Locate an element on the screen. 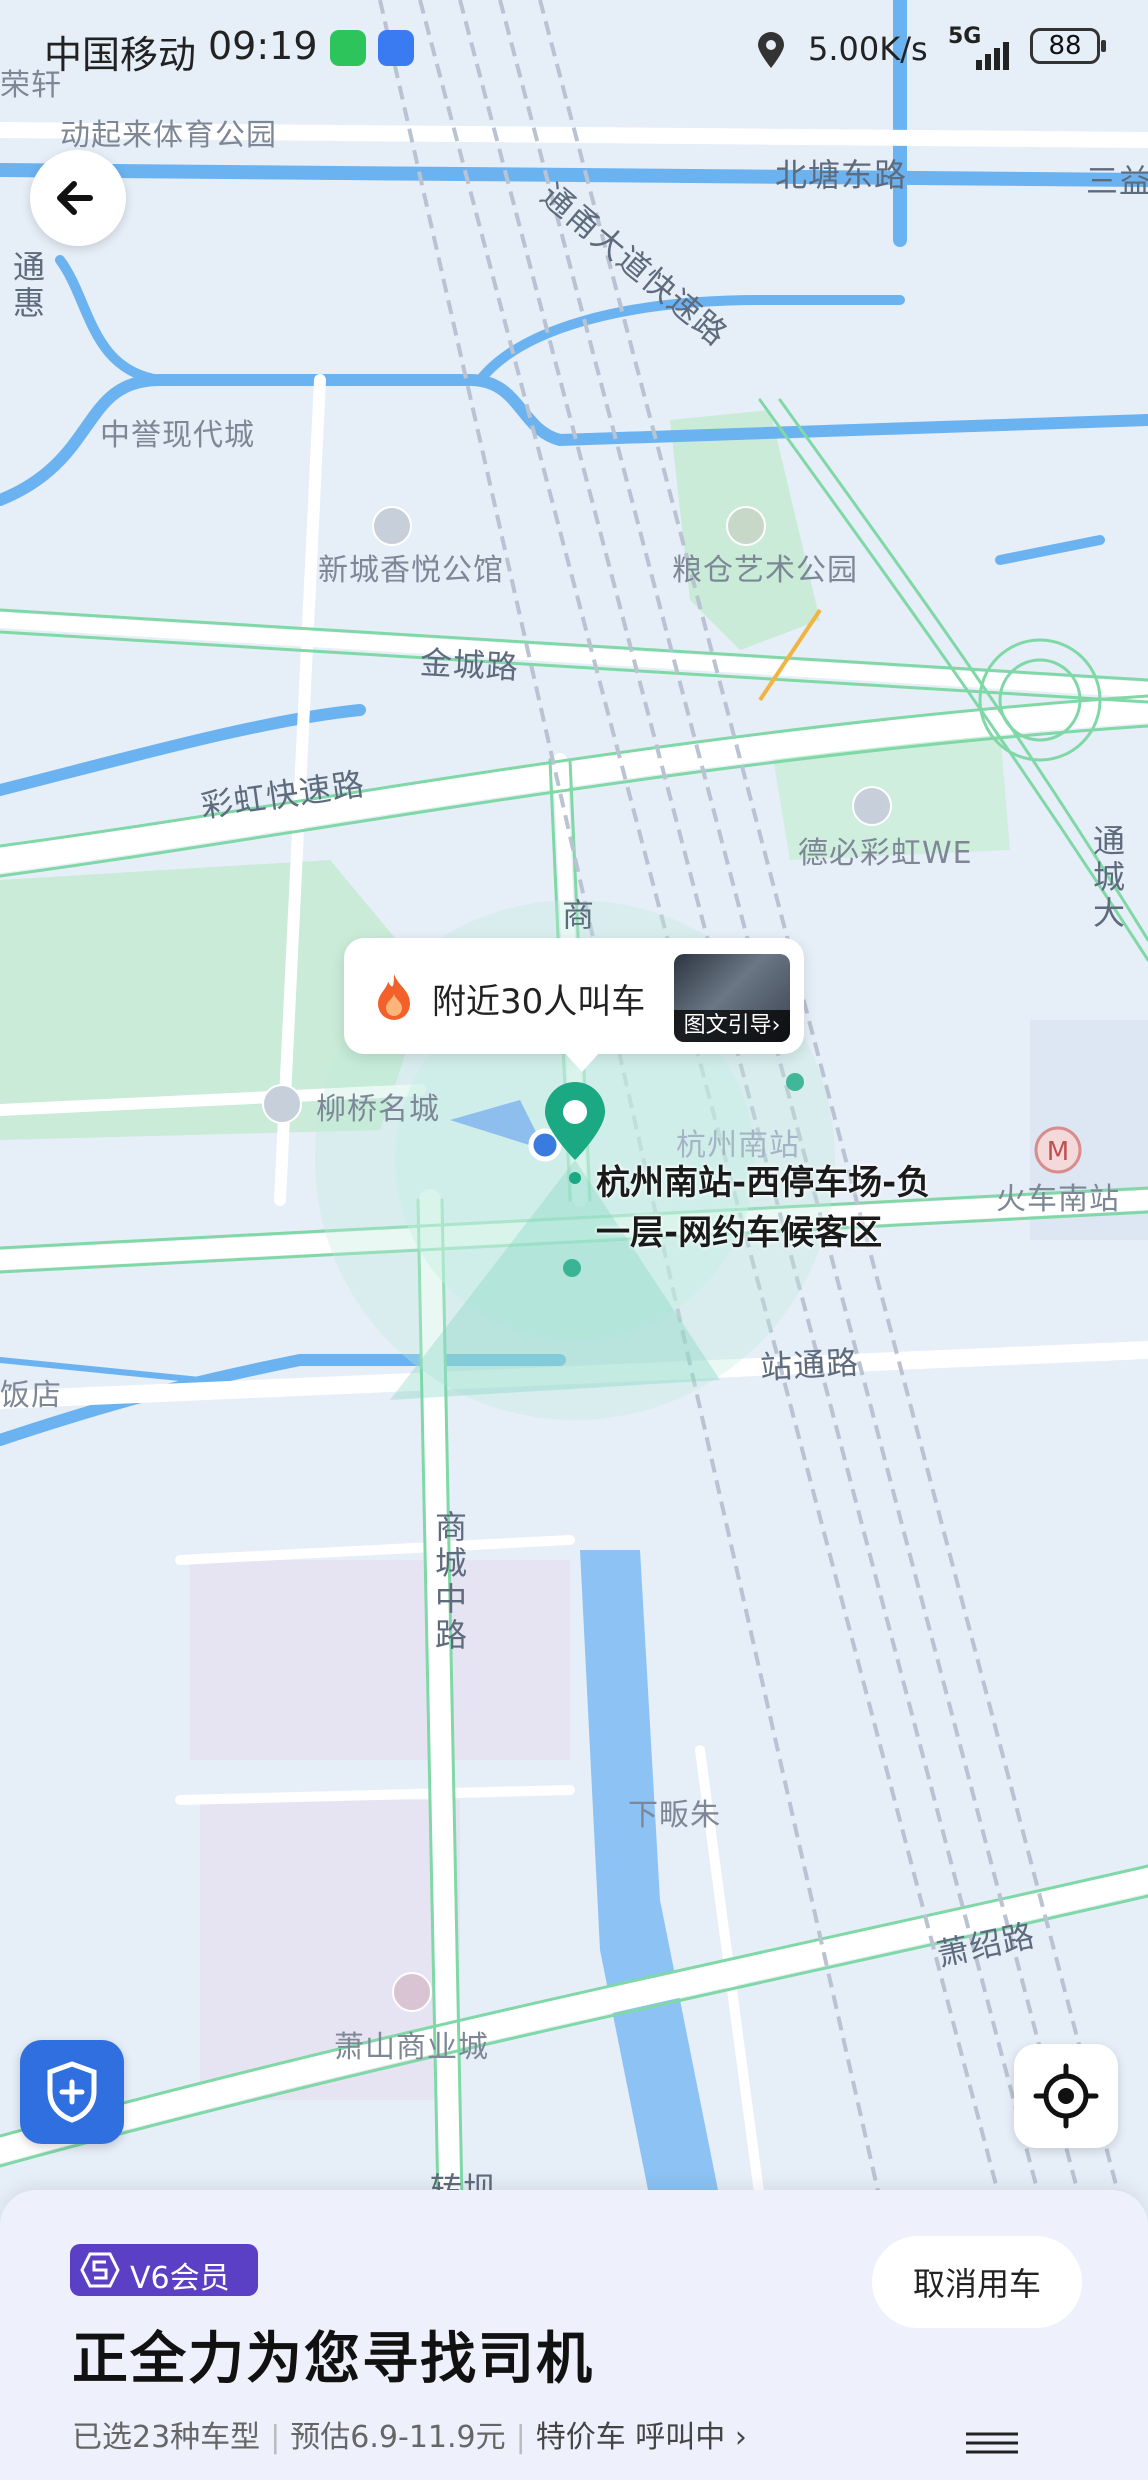 The image size is (1148, 2480). road-label: 通惠 is located at coordinates (27, 286).